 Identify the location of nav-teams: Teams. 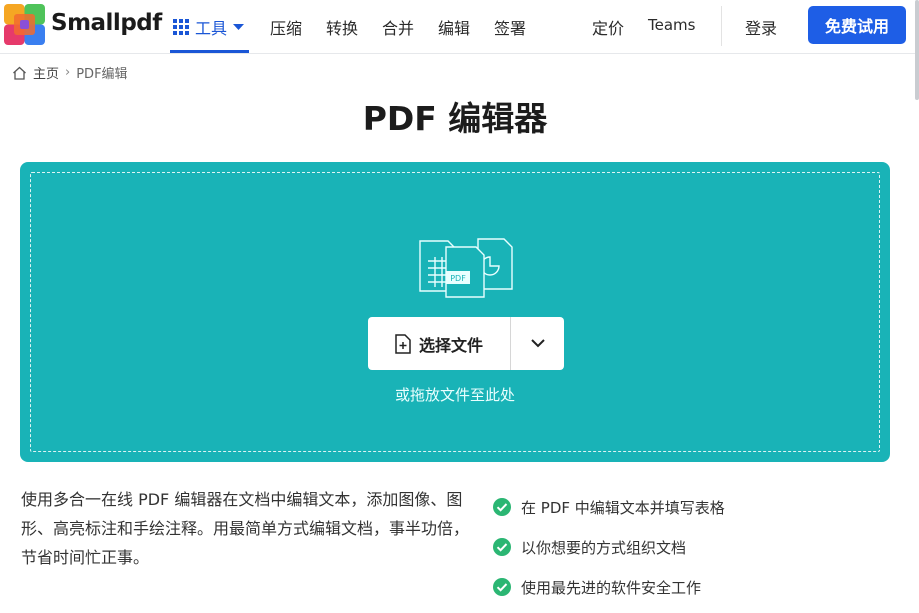
(671, 25).